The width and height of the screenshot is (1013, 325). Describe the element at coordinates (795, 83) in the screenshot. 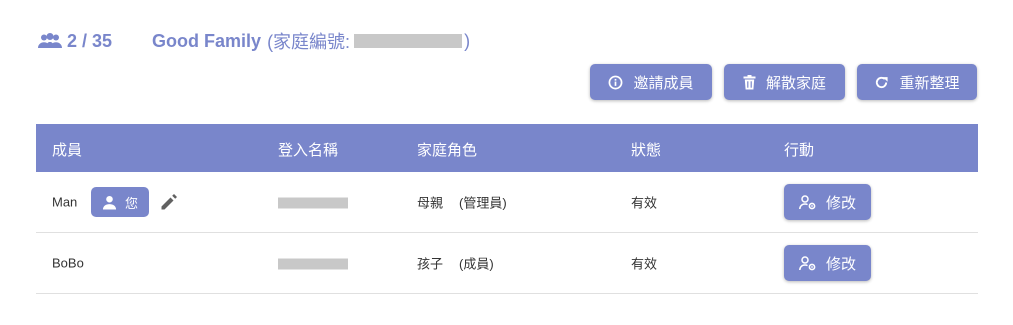

I see `disband-family-label: 解散家庭` at that location.